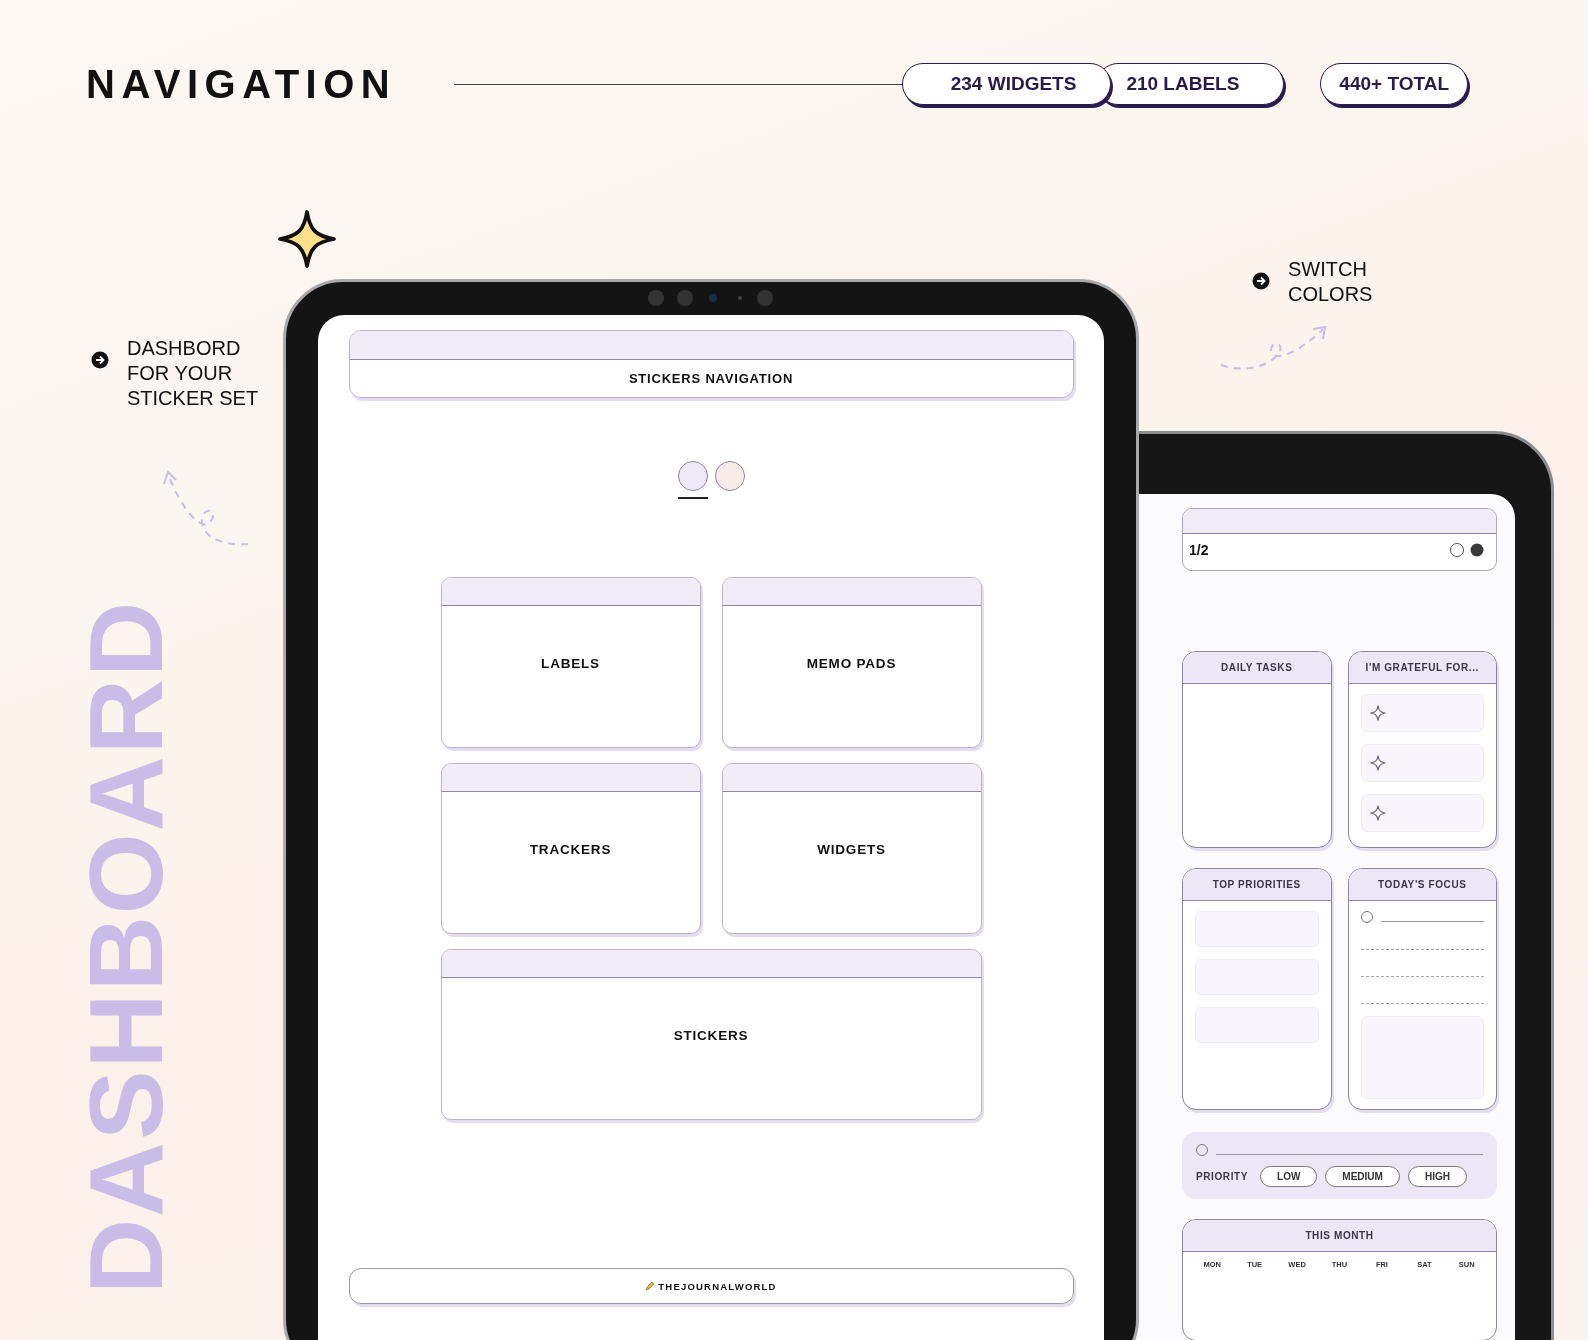  I want to click on header-title: STICKERS NAVIGATION, so click(711, 379).